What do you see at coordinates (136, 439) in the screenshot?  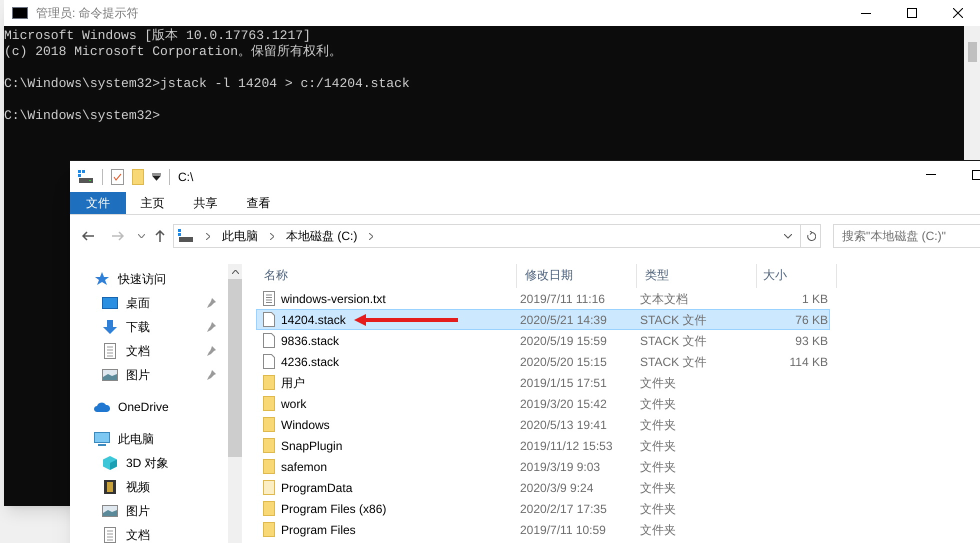 I see `nav-item: 此电脑` at bounding box center [136, 439].